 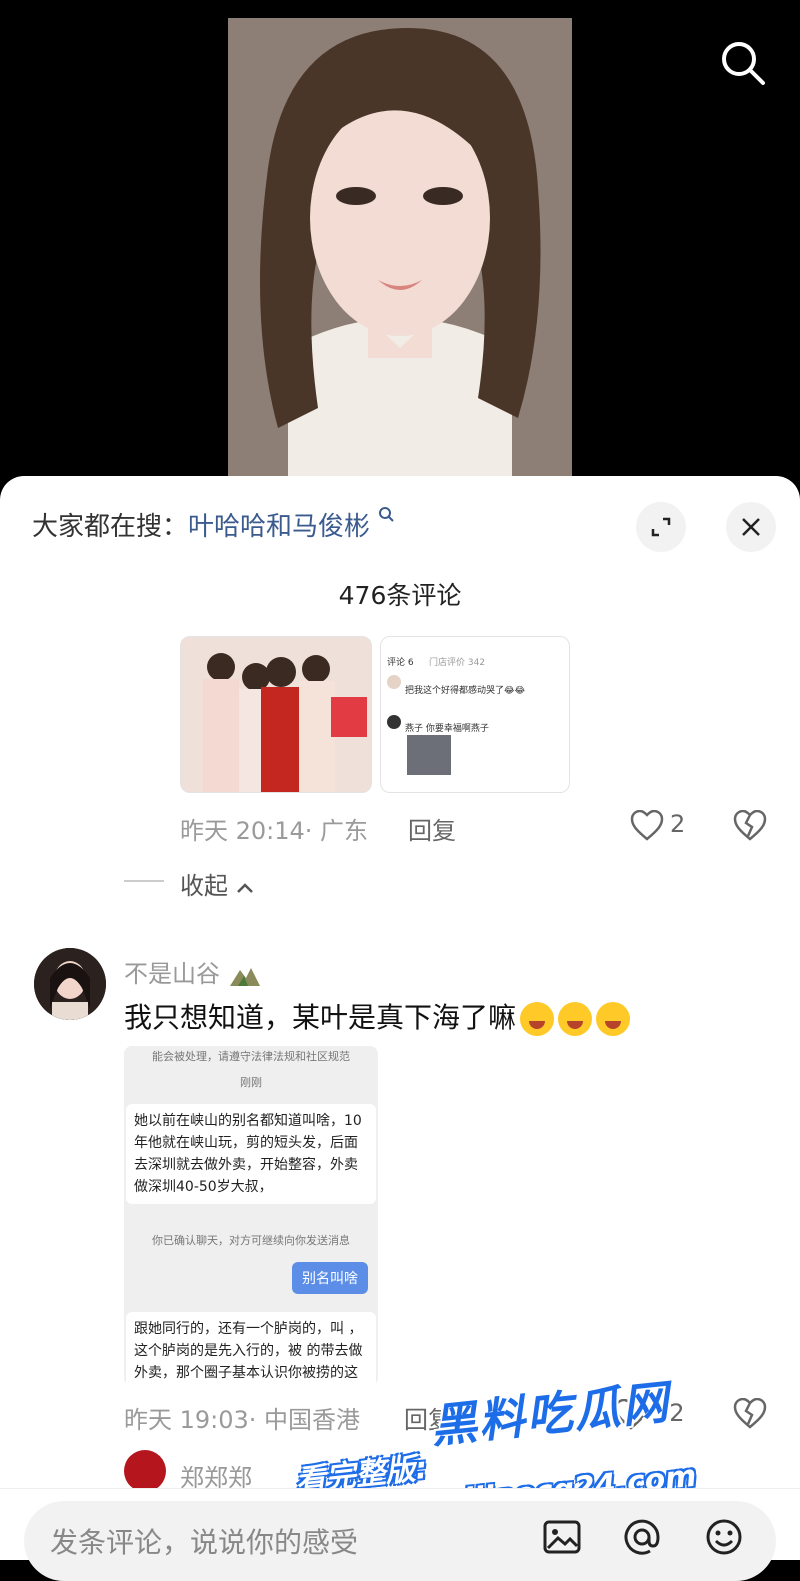 I want to click on chevron-up-icon, so click(x=244, y=888).